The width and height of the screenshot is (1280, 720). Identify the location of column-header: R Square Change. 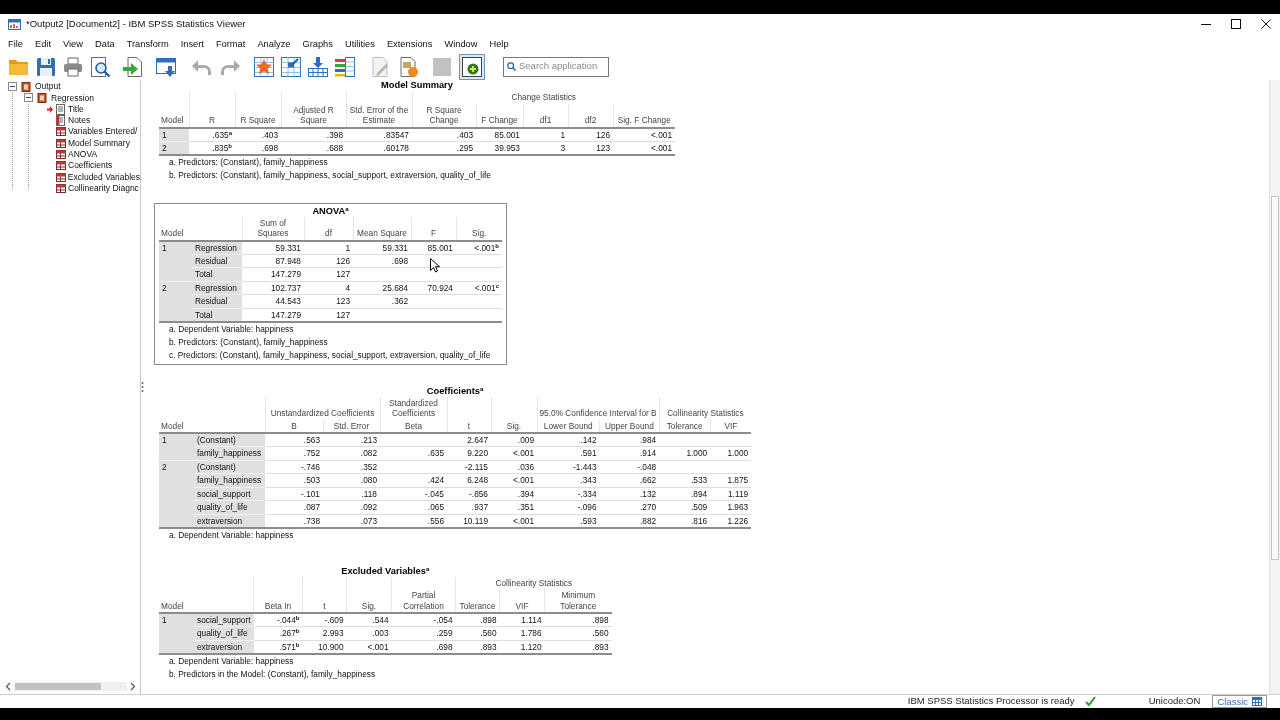
(444, 115).